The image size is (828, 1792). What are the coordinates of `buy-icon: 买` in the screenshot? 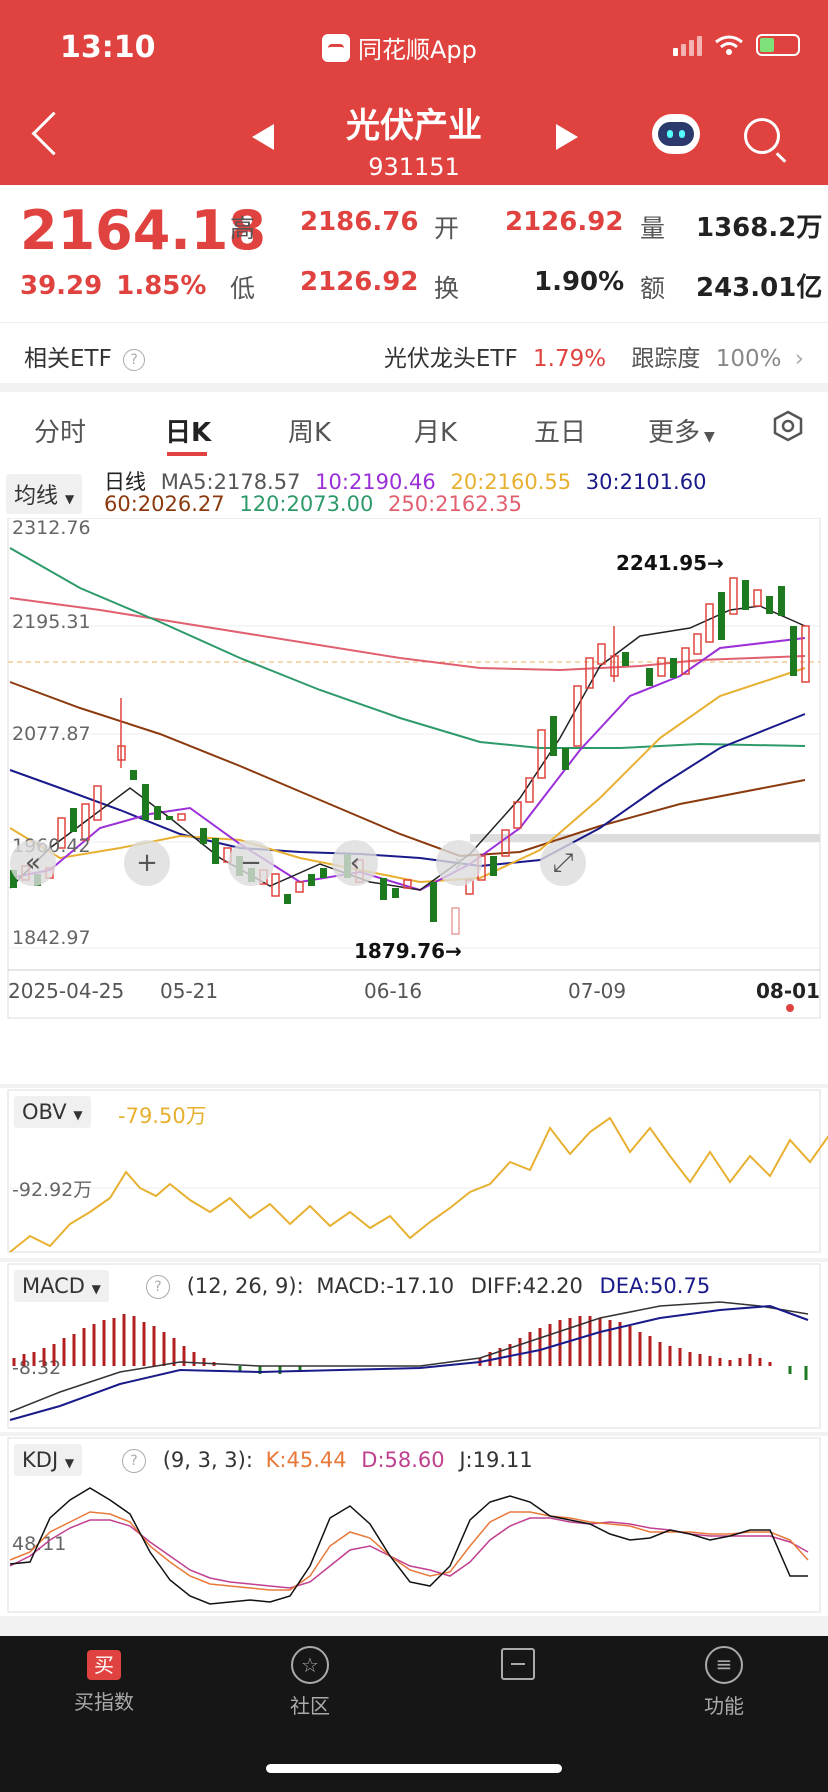 It's located at (104, 1665).